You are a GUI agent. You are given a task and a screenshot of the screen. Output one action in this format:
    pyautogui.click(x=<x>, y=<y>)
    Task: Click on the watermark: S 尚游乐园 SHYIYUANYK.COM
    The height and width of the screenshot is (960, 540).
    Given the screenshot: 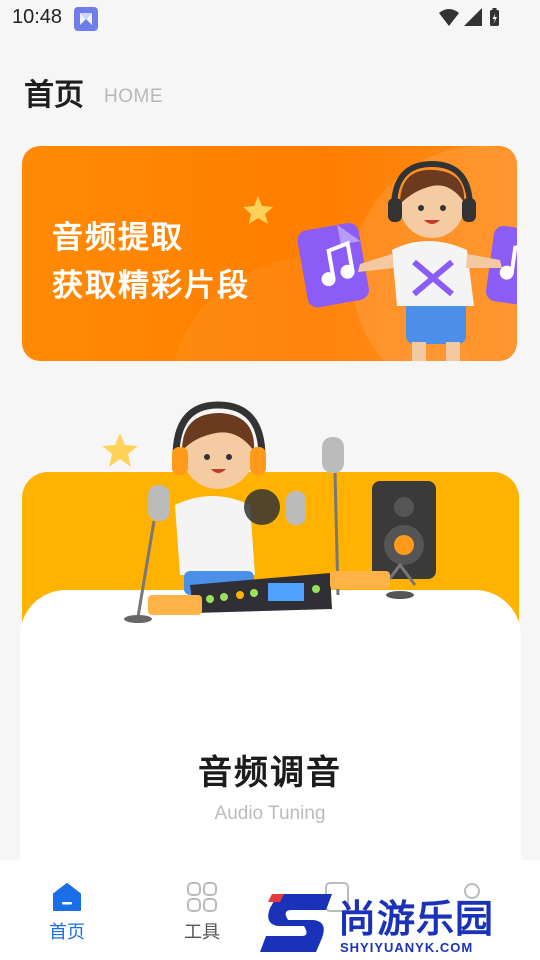 What is the action you would take?
    pyautogui.click(x=399, y=924)
    